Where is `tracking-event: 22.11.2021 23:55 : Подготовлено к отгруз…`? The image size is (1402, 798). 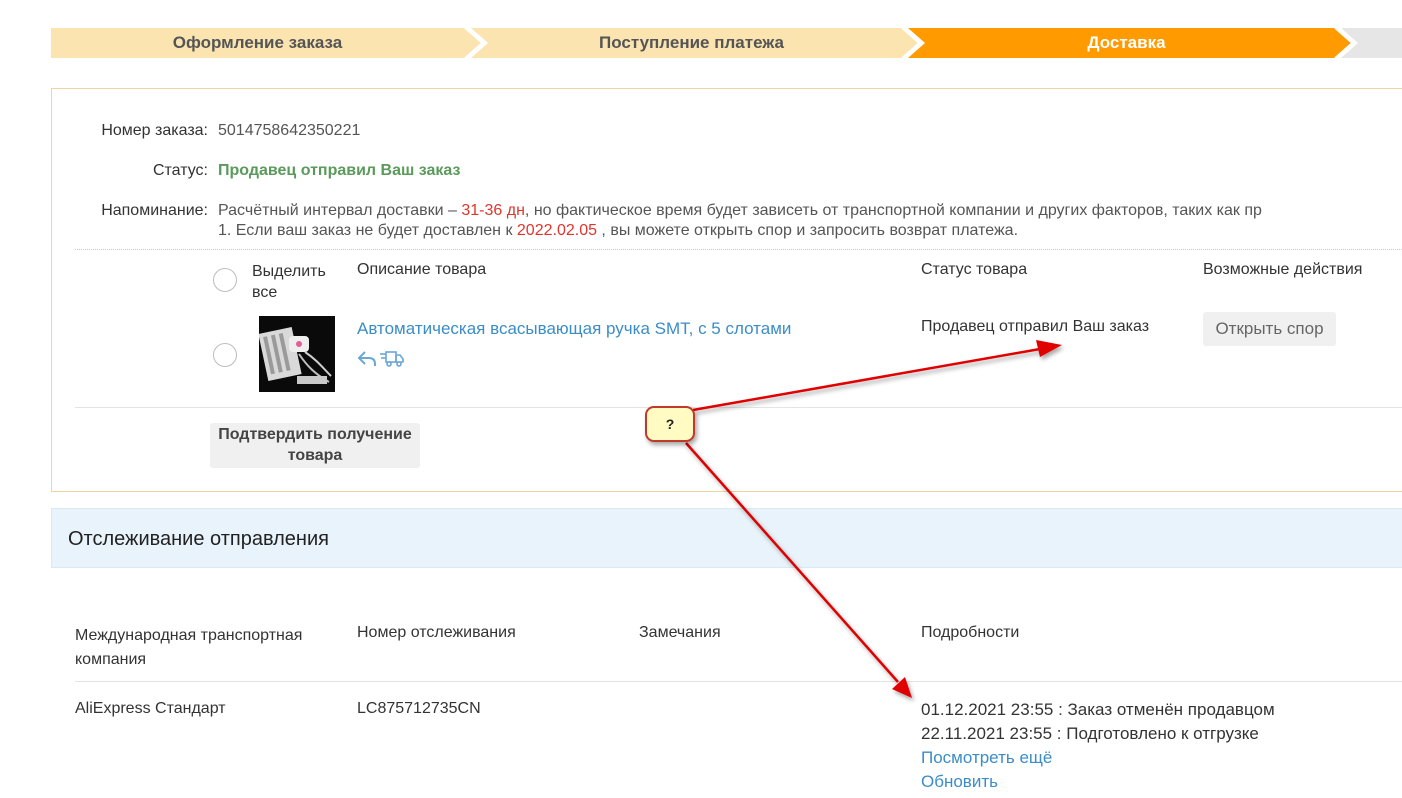
tracking-event: 22.11.2021 23:55 : Подготовлено к отгруз… is located at coordinates (1090, 733).